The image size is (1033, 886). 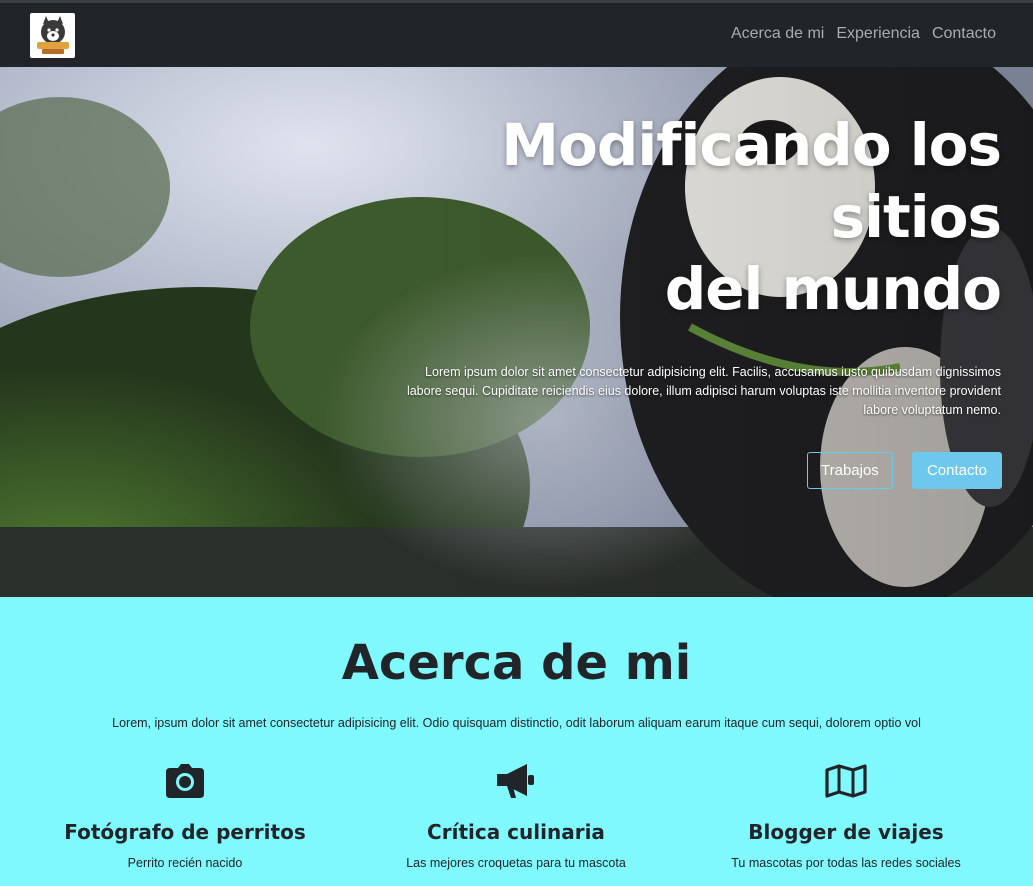 What do you see at coordinates (185, 781) in the screenshot?
I see `camera-icon` at bounding box center [185, 781].